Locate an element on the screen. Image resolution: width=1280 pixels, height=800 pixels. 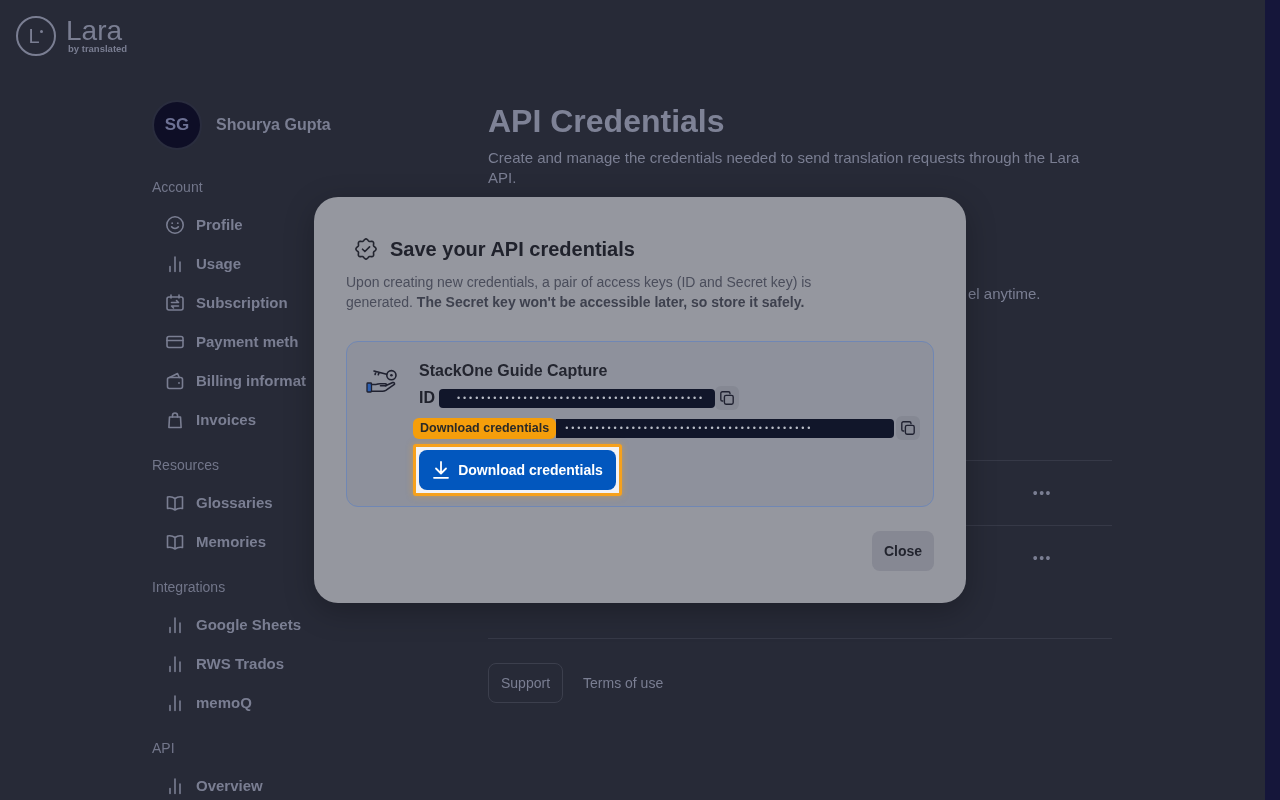
logo-name: Lara is located at coordinates (94, 31).